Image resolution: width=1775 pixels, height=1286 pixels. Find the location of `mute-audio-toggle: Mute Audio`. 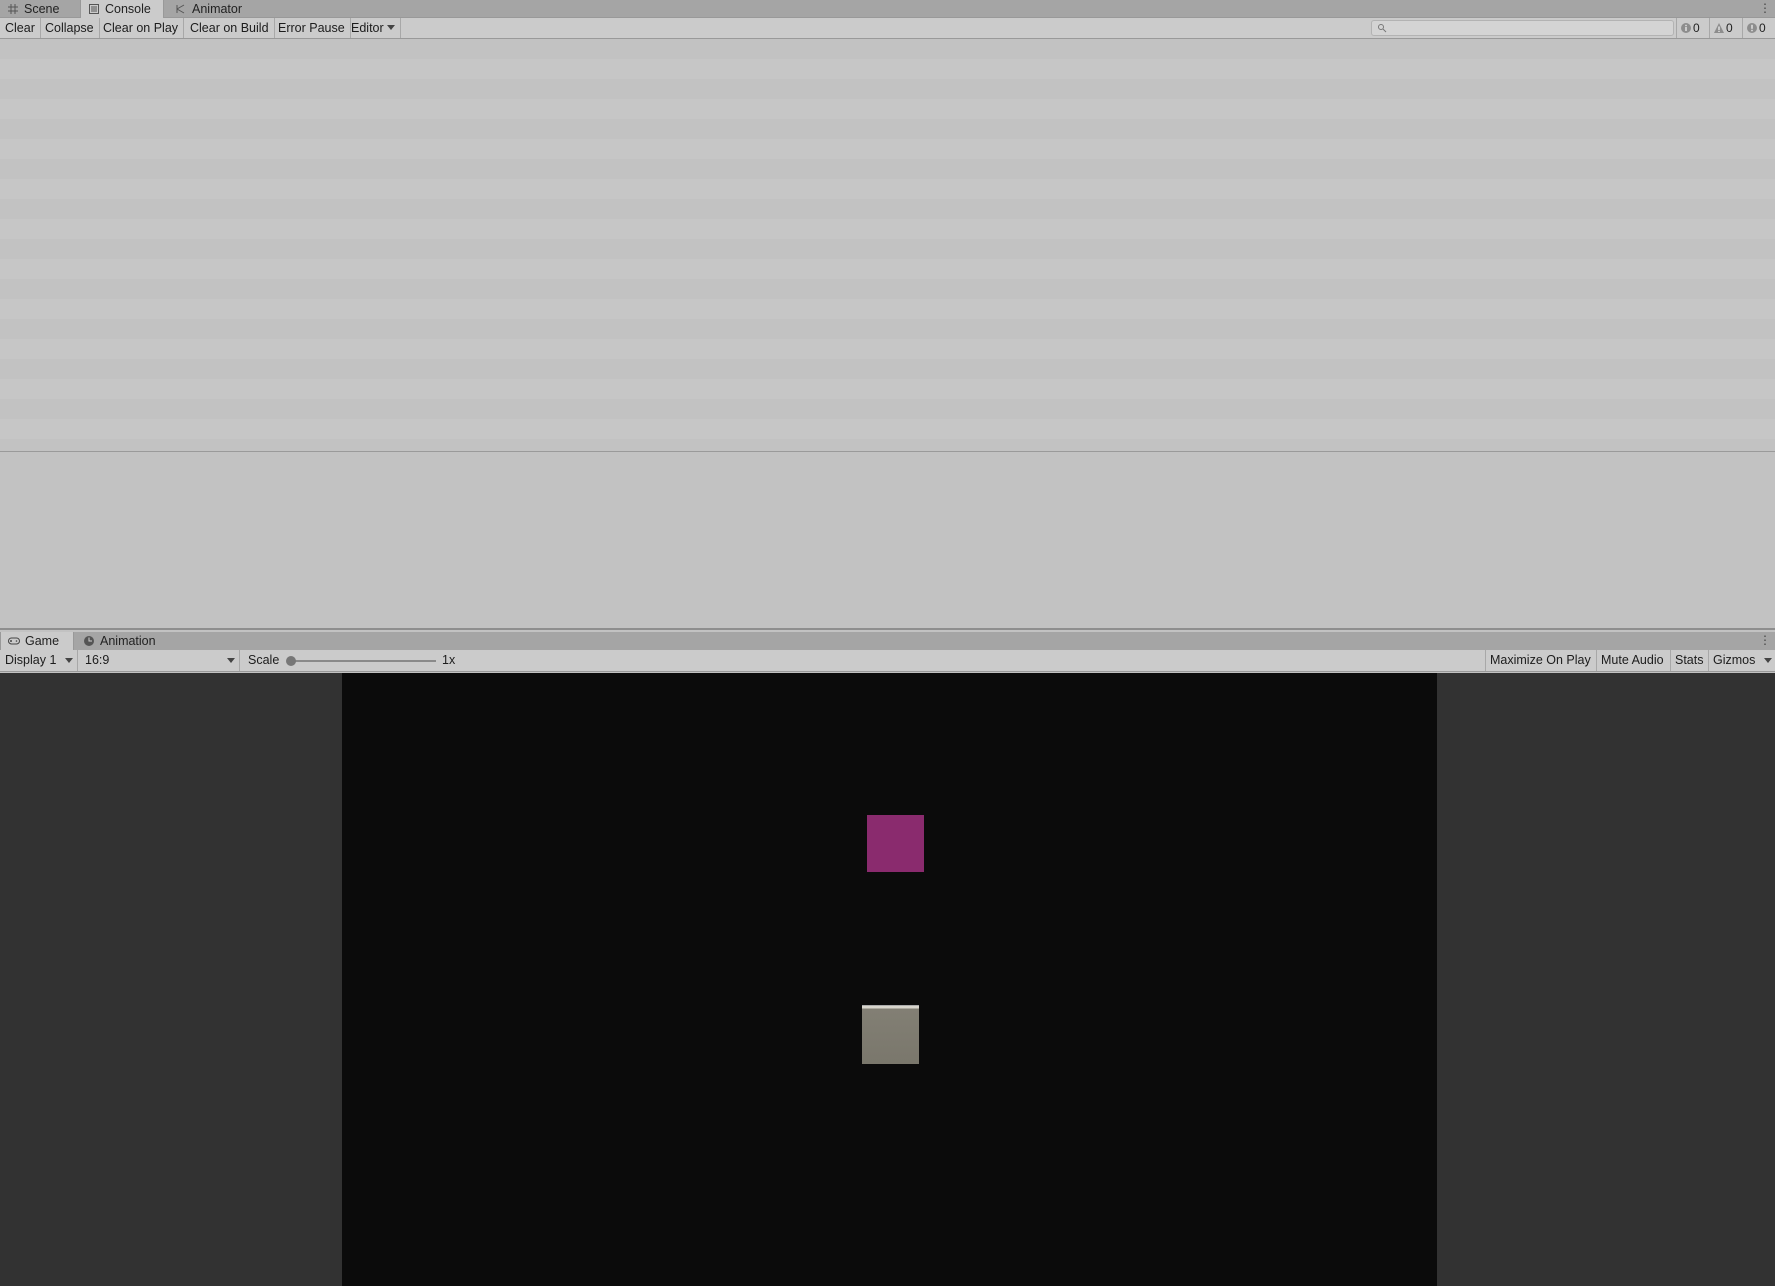

mute-audio-toggle: Mute Audio is located at coordinates (1632, 660).